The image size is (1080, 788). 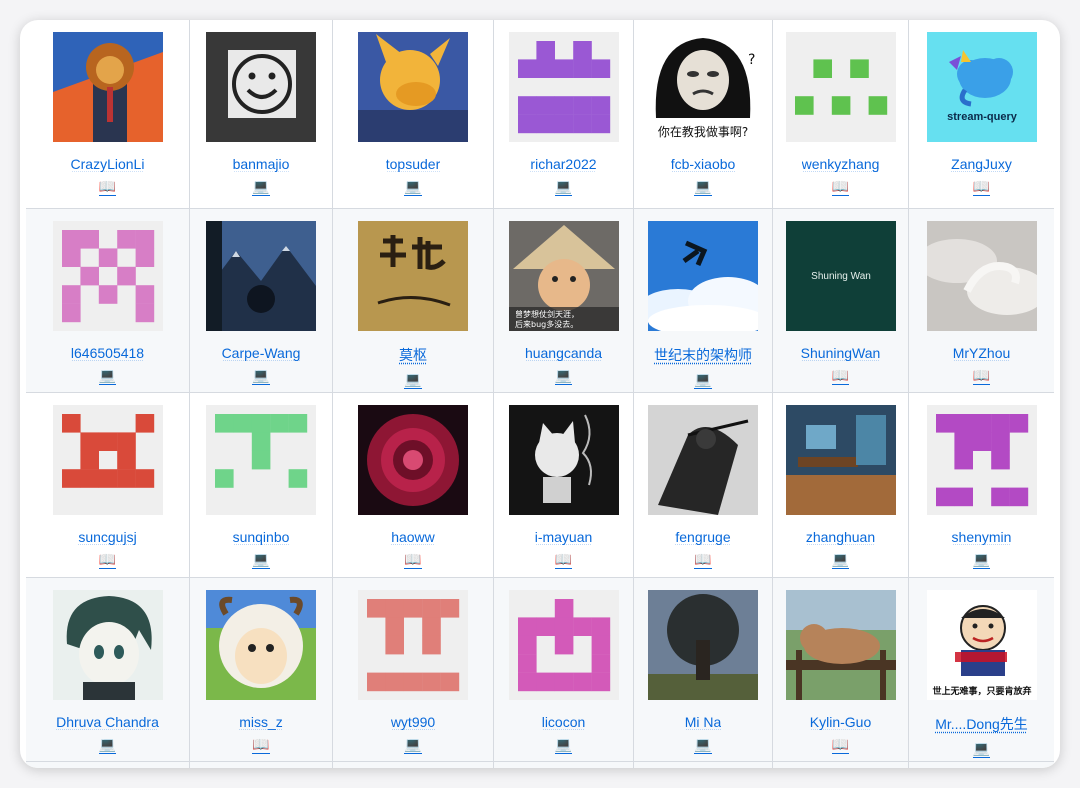 I want to click on contributor-name-link: fengruge, so click(x=702, y=537).